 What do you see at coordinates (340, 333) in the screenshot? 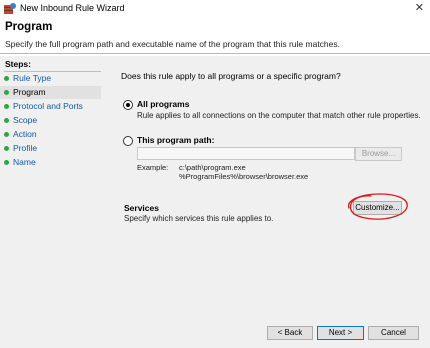
I see `next-button: Next >` at bounding box center [340, 333].